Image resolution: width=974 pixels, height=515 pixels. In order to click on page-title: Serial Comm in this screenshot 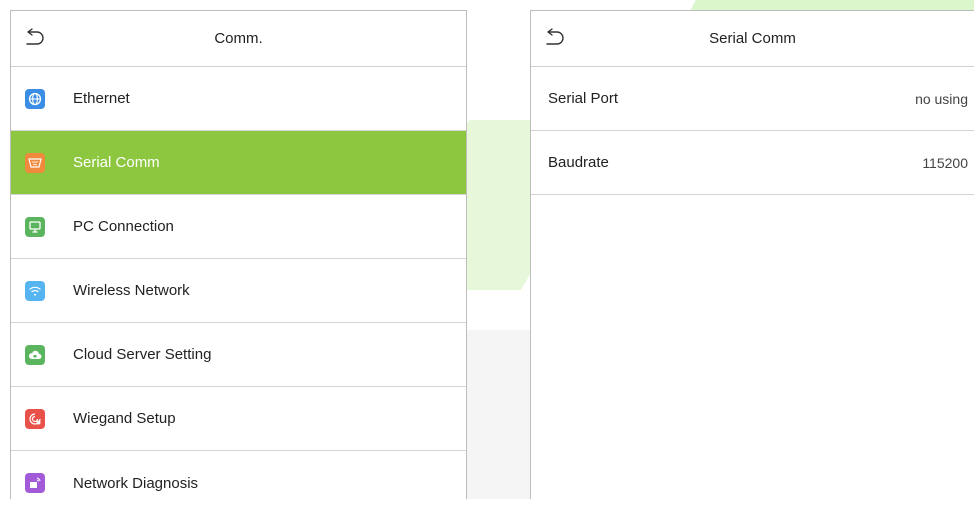, I will do `click(752, 38)`.